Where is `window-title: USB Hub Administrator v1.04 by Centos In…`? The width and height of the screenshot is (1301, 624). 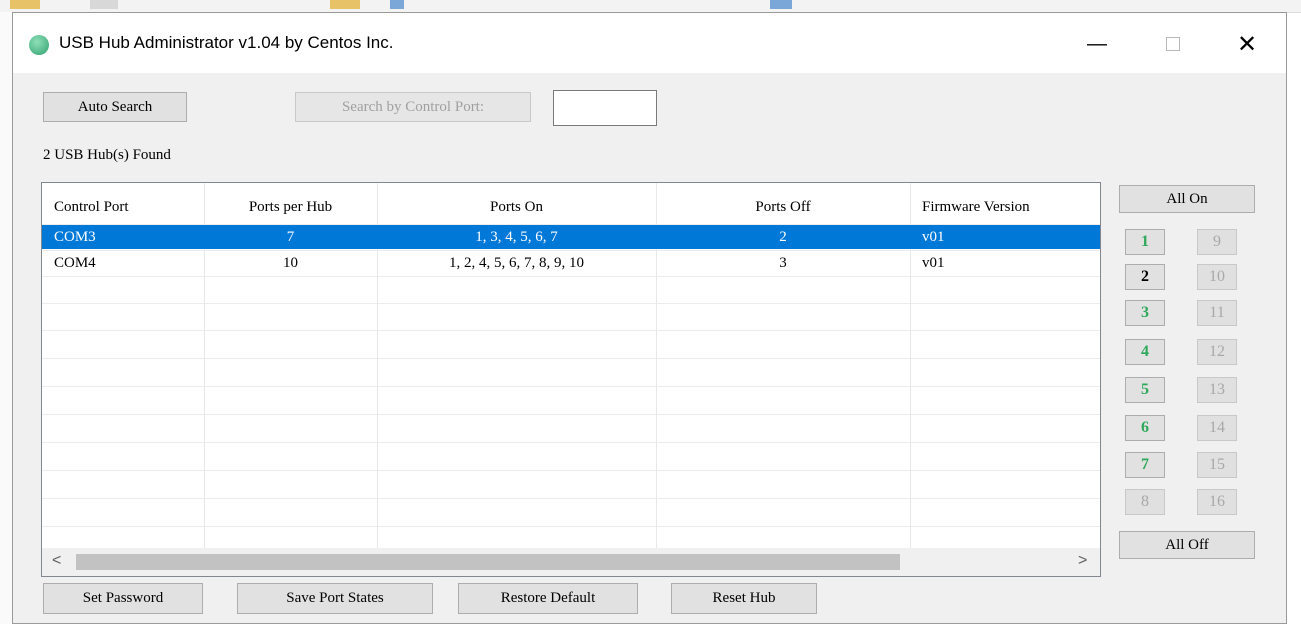
window-title: USB Hub Administrator v1.04 by Centos In… is located at coordinates (226, 42).